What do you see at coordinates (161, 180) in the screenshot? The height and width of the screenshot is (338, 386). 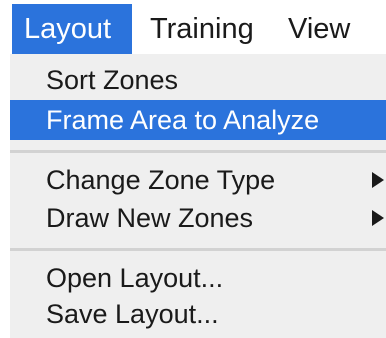 I see `menu-item-label: Change Zone Type` at bounding box center [161, 180].